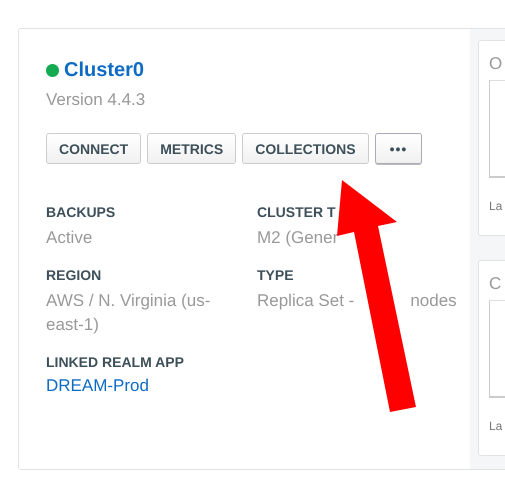 Image resolution: width=505 pixels, height=500 pixels. I want to click on action-button: CONNECT, so click(94, 148).